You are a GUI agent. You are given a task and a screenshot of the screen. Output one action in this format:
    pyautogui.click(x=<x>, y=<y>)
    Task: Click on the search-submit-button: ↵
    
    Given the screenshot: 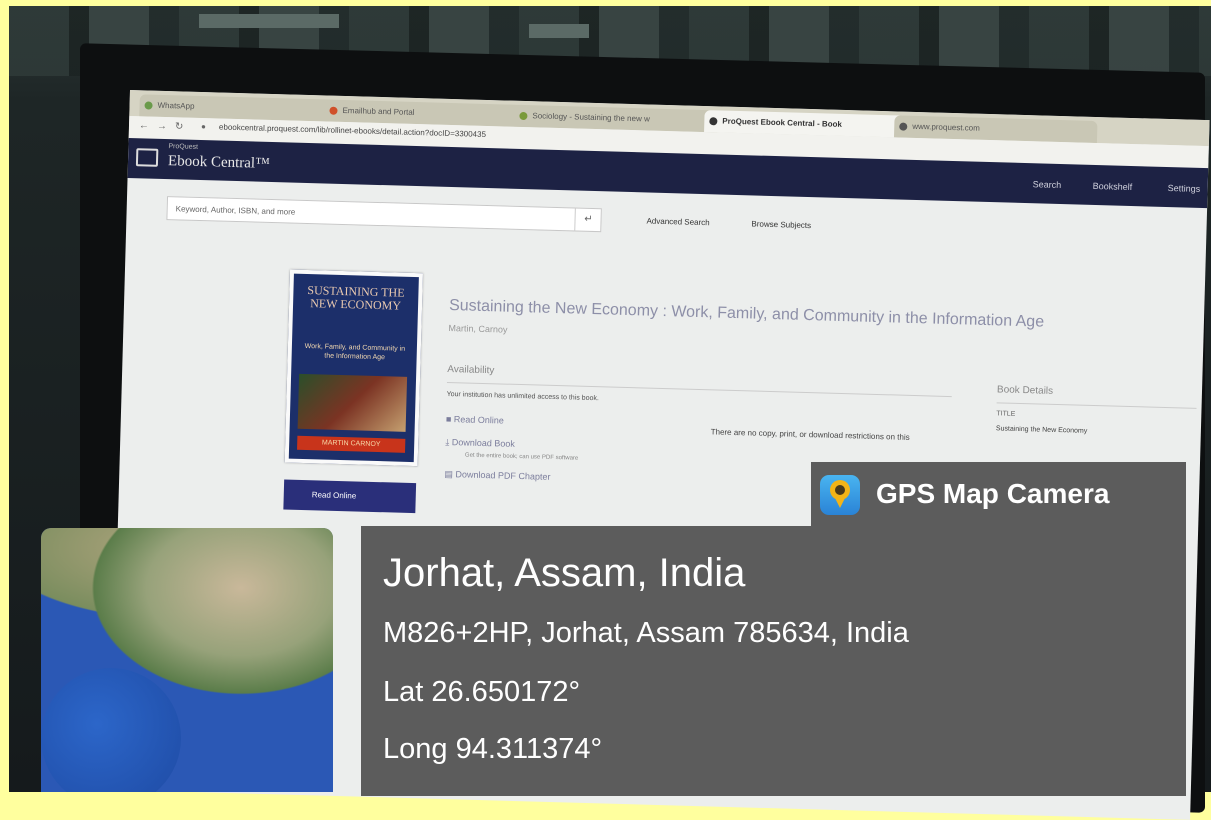 What is the action you would take?
    pyautogui.click(x=588, y=220)
    